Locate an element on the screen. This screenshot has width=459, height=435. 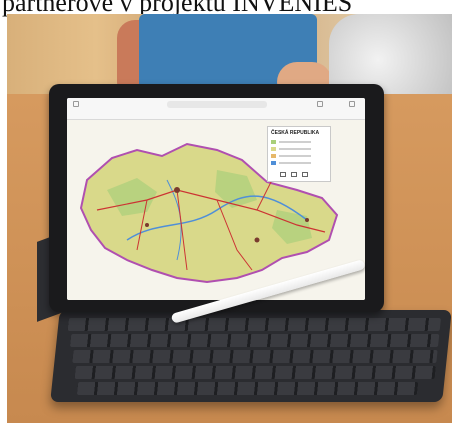
map-legend: ČESKÁ REPUBLIKA is located at coordinates (299, 154).